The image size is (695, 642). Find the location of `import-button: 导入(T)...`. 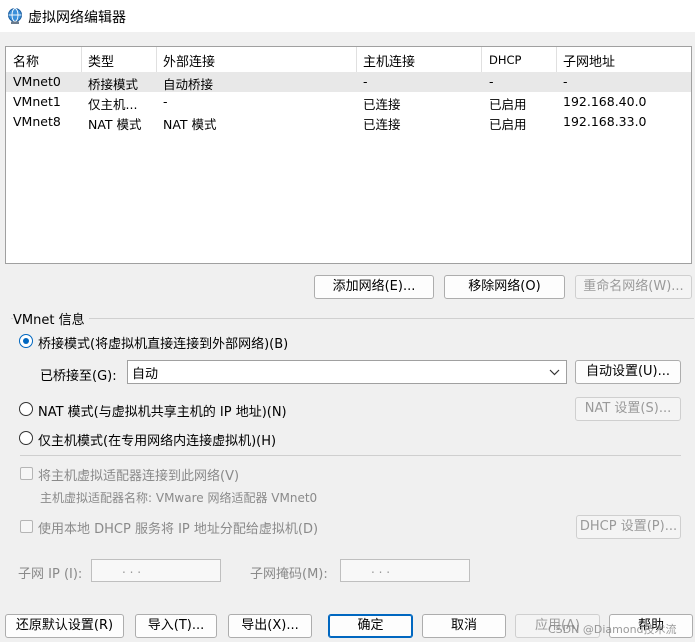

import-button: 导入(T)... is located at coordinates (176, 626).